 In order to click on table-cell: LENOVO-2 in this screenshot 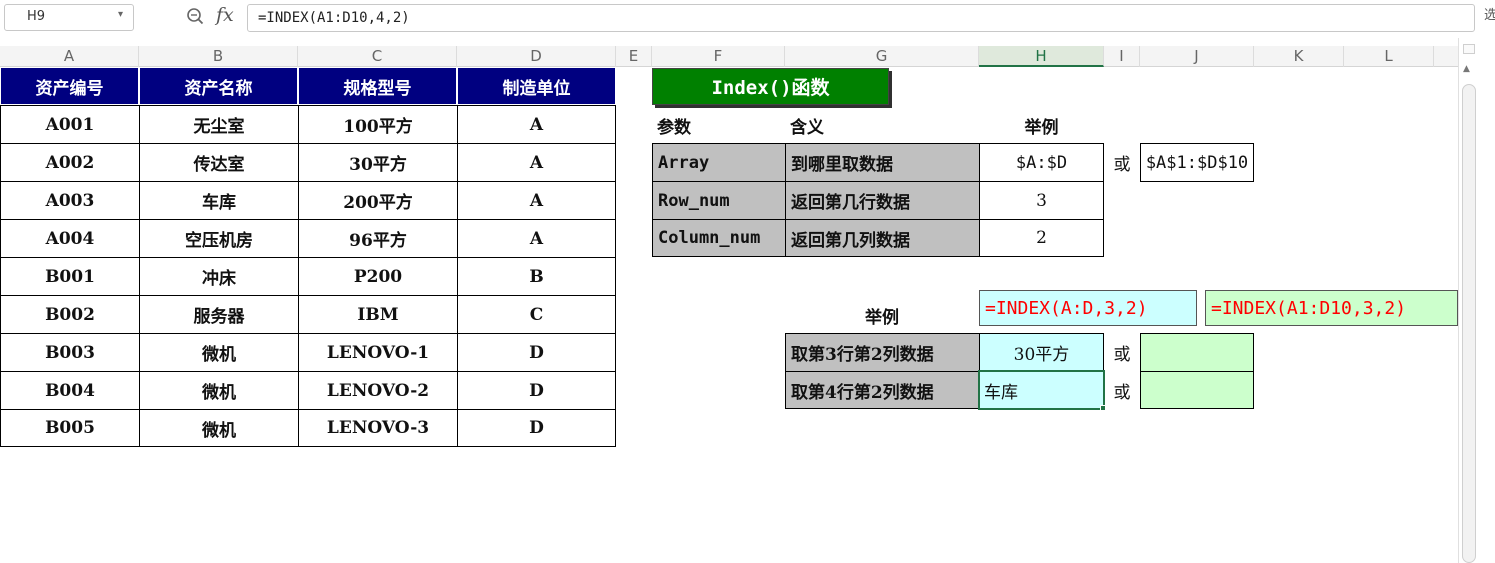, I will do `click(378, 390)`.